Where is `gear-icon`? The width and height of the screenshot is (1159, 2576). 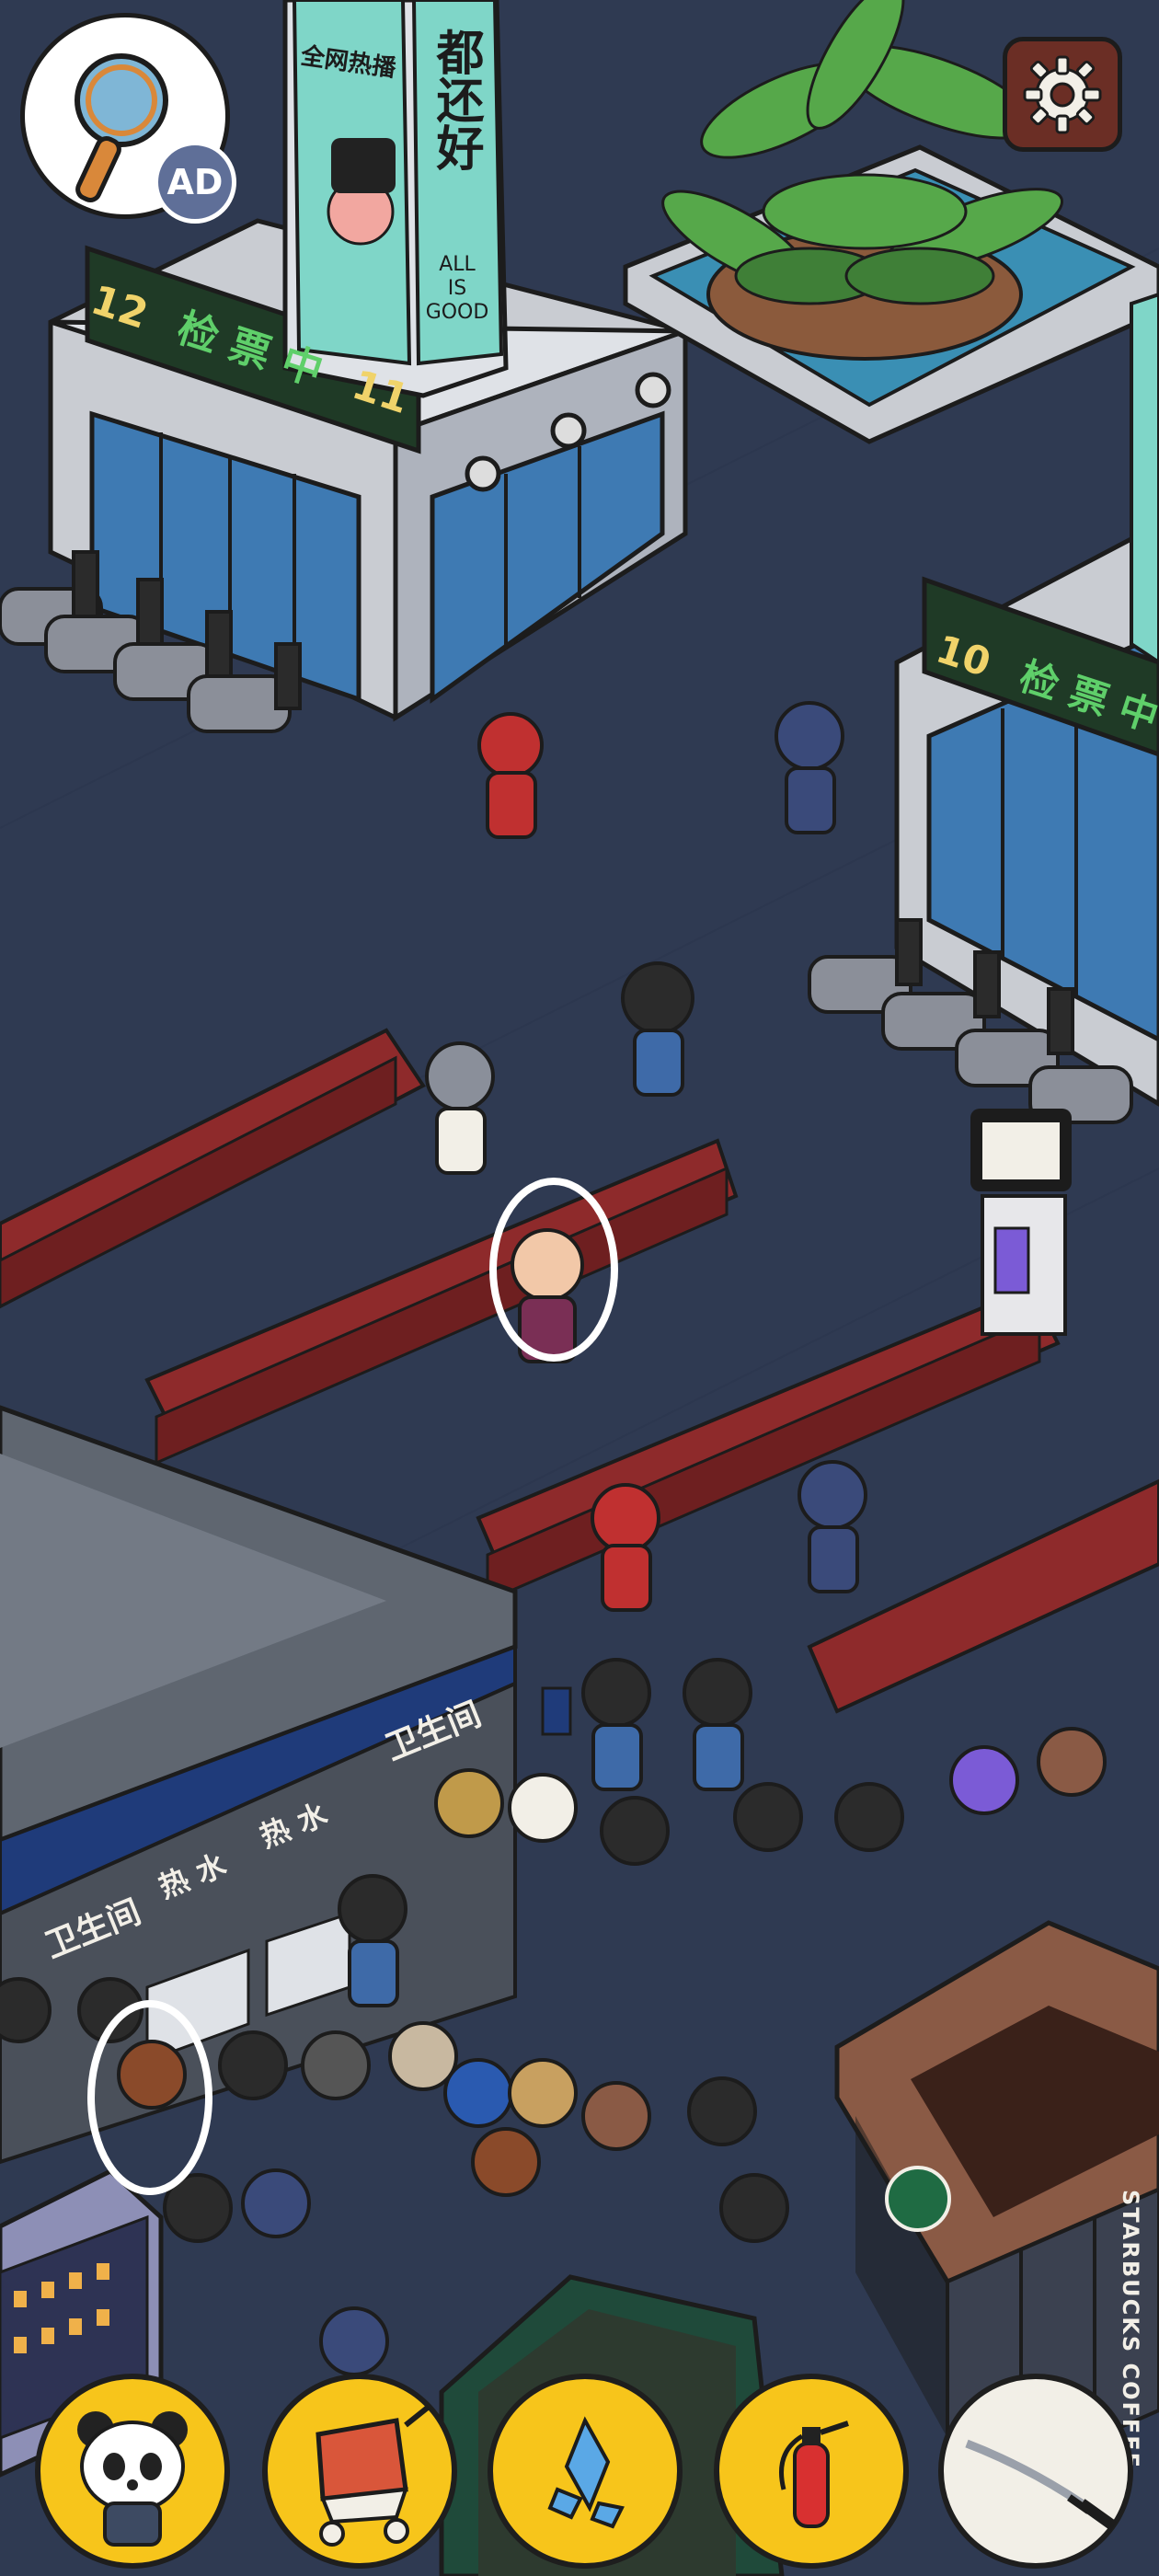 gear-icon is located at coordinates (1062, 94).